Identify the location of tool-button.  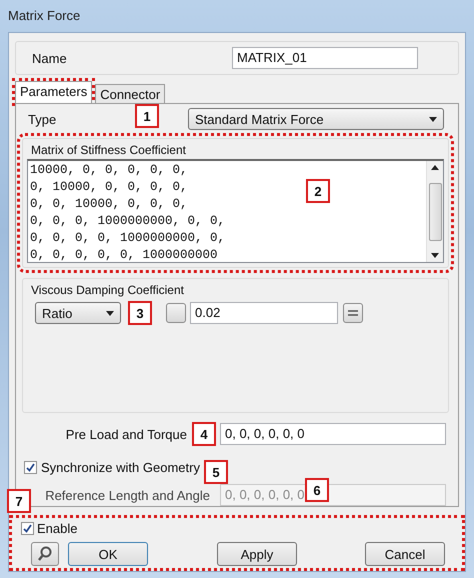
(45, 554).